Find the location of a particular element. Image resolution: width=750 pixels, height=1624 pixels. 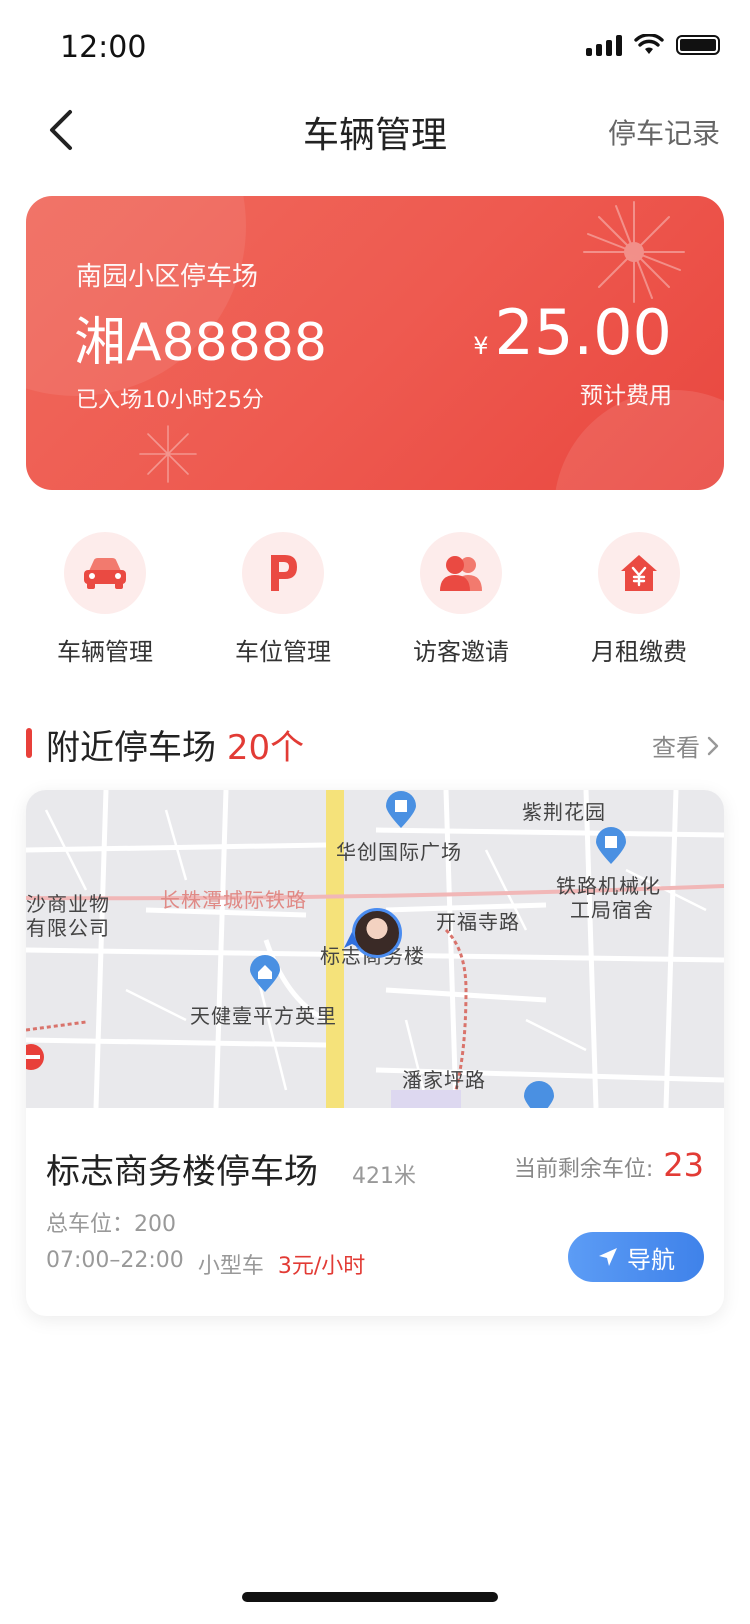

license-plate: 湘A88888 is located at coordinates (200, 343).